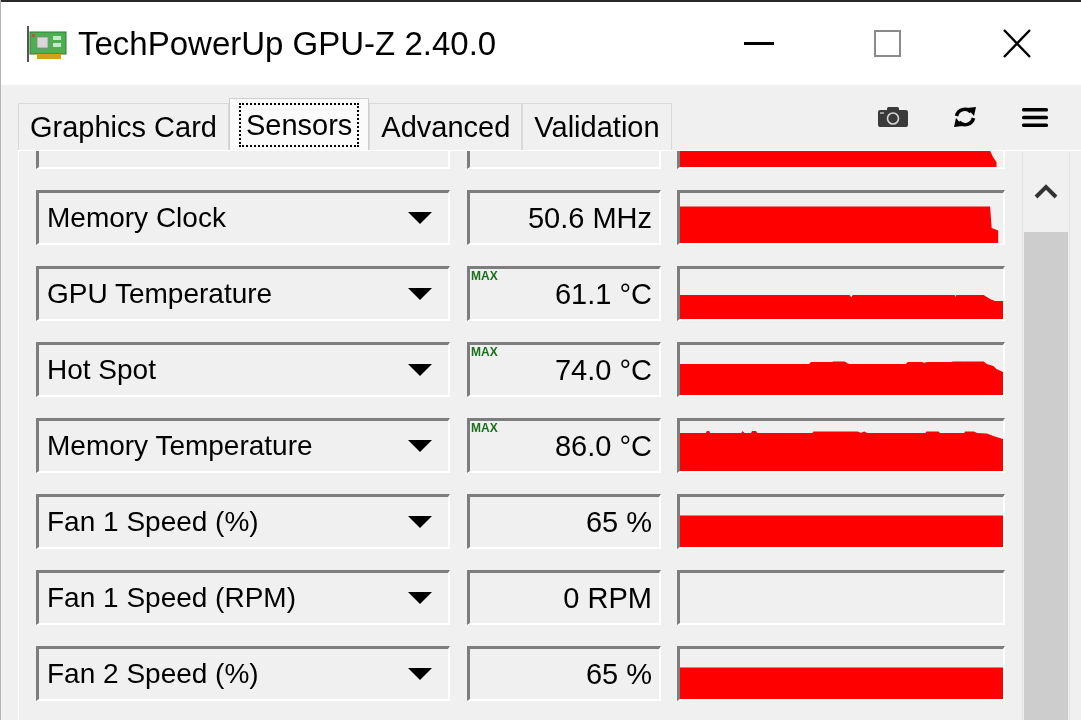  What do you see at coordinates (597, 126) in the screenshot?
I see `tab: Validation` at bounding box center [597, 126].